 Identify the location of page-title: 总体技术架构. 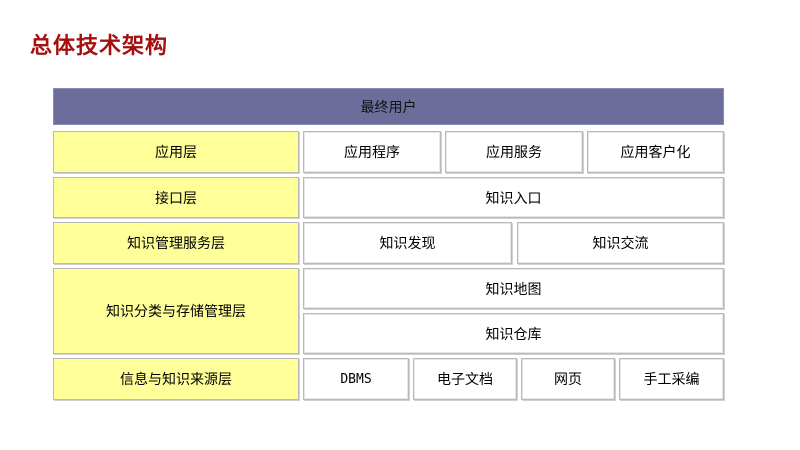
(99, 46).